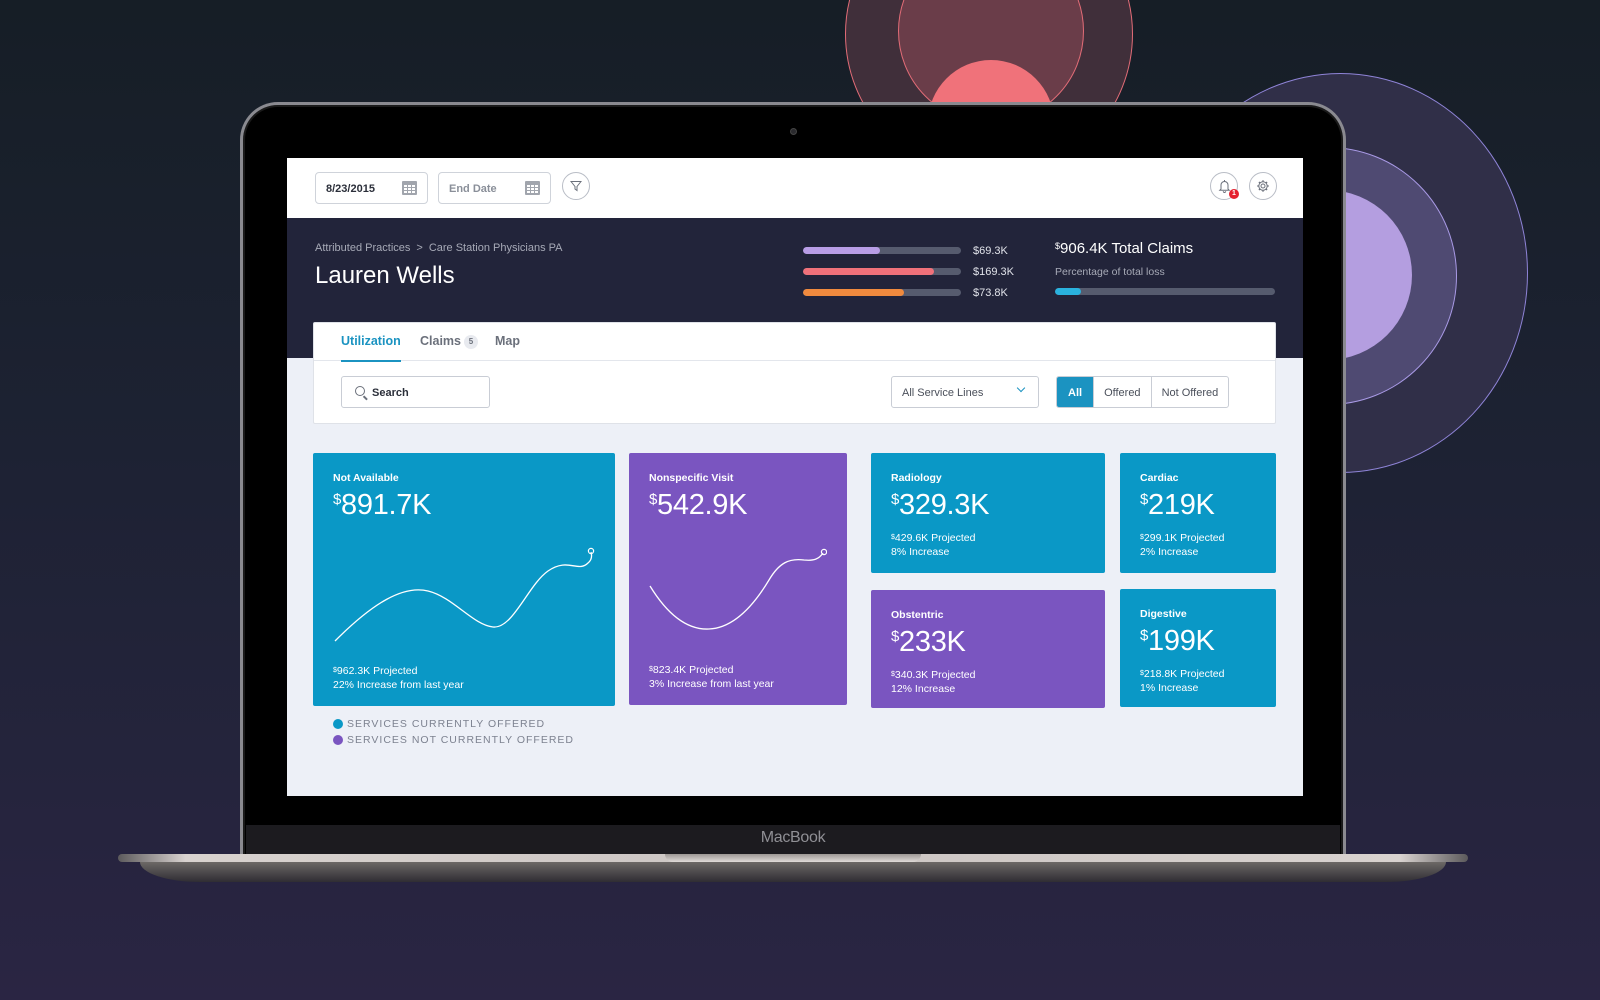 Image resolution: width=1600 pixels, height=1000 pixels. What do you see at coordinates (944, 505) in the screenshot?
I see `card-amount: 329.3K` at bounding box center [944, 505].